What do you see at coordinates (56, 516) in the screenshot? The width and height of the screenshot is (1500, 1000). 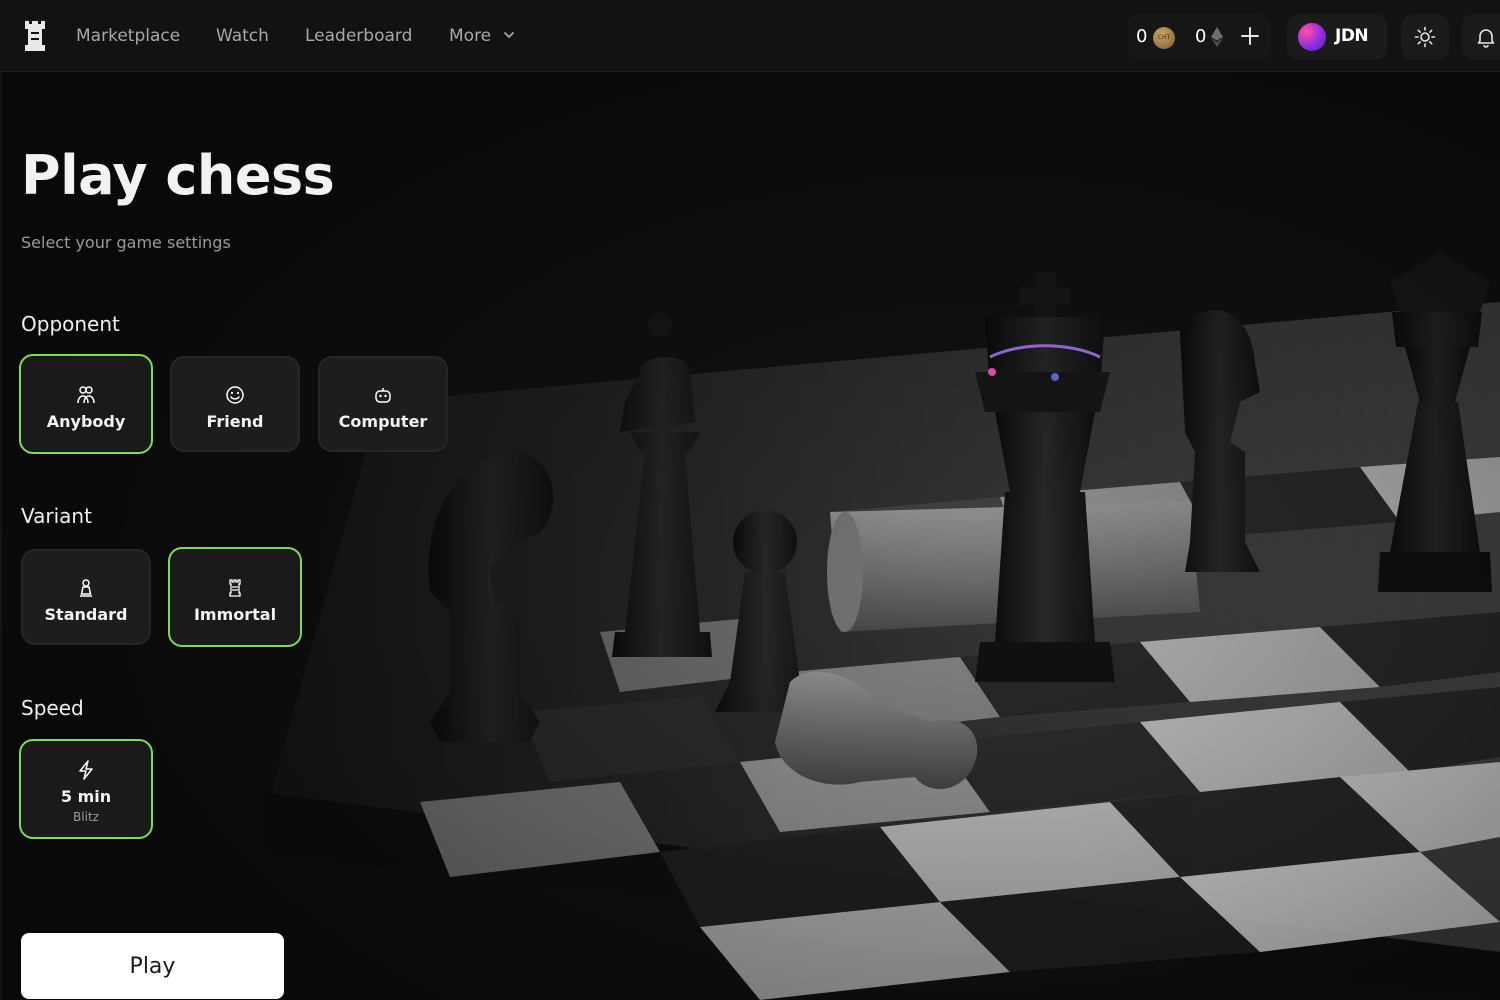 I see `variant-section-label: Variant` at bounding box center [56, 516].